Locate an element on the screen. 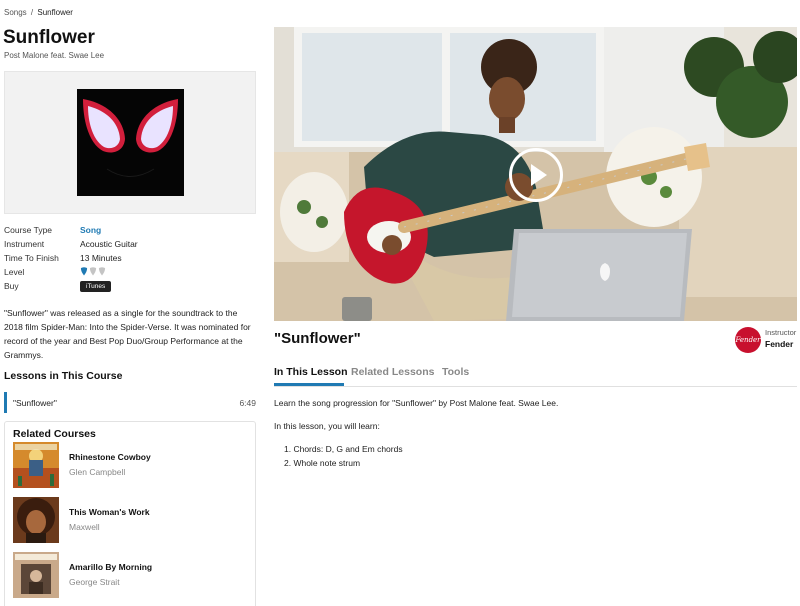 This screenshot has width=800, height=606. fender-logo-icon: Fender is located at coordinates (748, 340).